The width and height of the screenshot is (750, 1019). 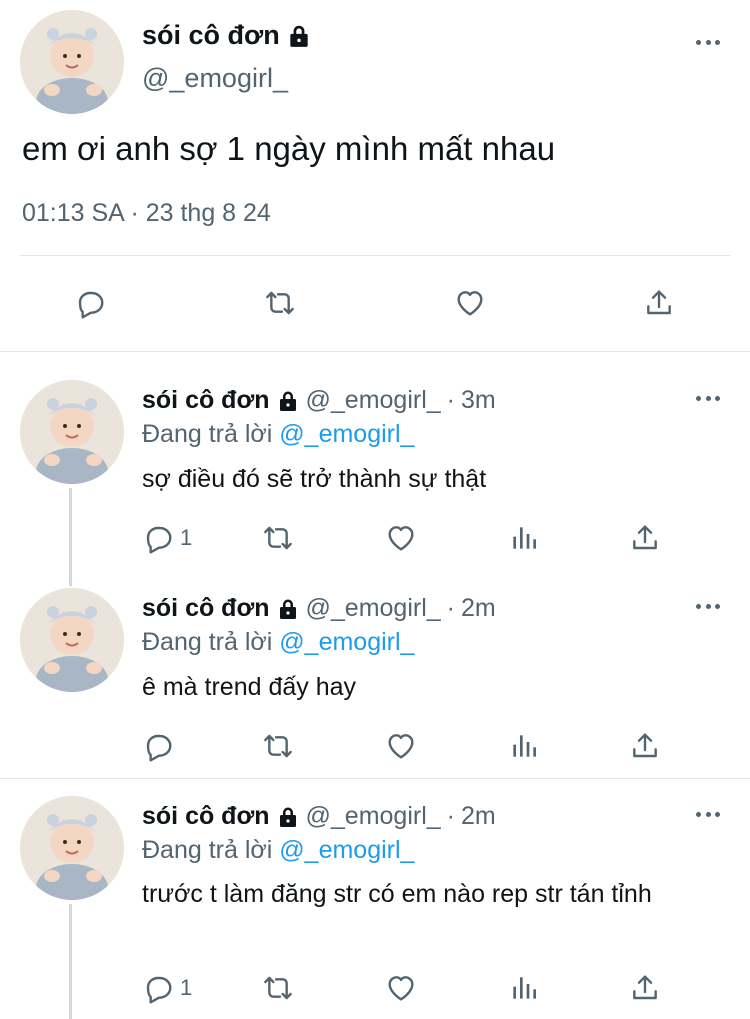 I want to click on reply-text: ê mà trend đấy hay, so click(x=249, y=687).